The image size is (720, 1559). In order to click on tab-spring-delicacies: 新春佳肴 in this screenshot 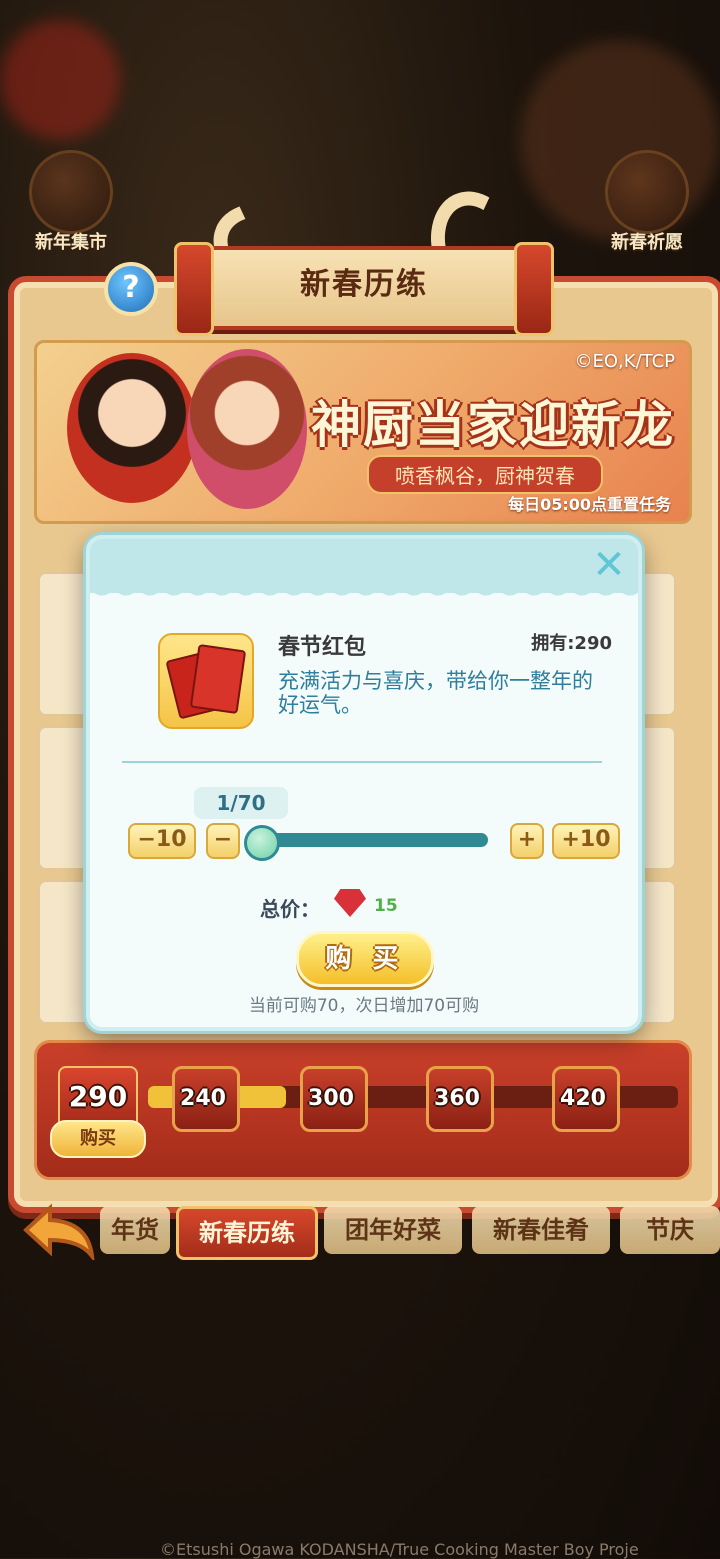, I will do `click(541, 1230)`.